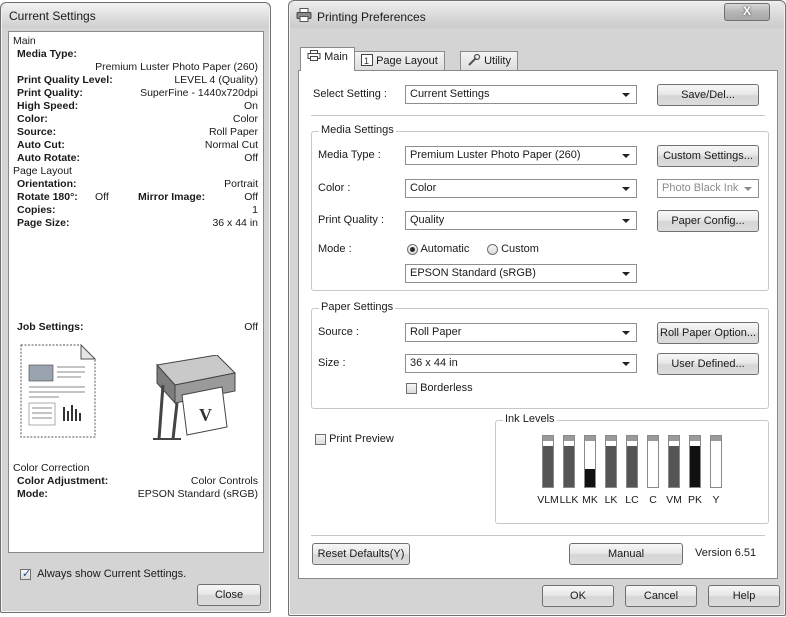 Image resolution: width=786 pixels, height=617 pixels. What do you see at coordinates (24, 41) in the screenshot?
I see `section-main: Main` at bounding box center [24, 41].